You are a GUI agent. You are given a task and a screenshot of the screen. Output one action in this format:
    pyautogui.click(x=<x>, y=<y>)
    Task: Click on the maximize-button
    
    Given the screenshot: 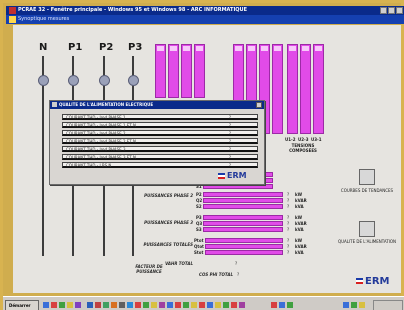 What is the action you would take?
    pyautogui.click(x=391, y=10)
    